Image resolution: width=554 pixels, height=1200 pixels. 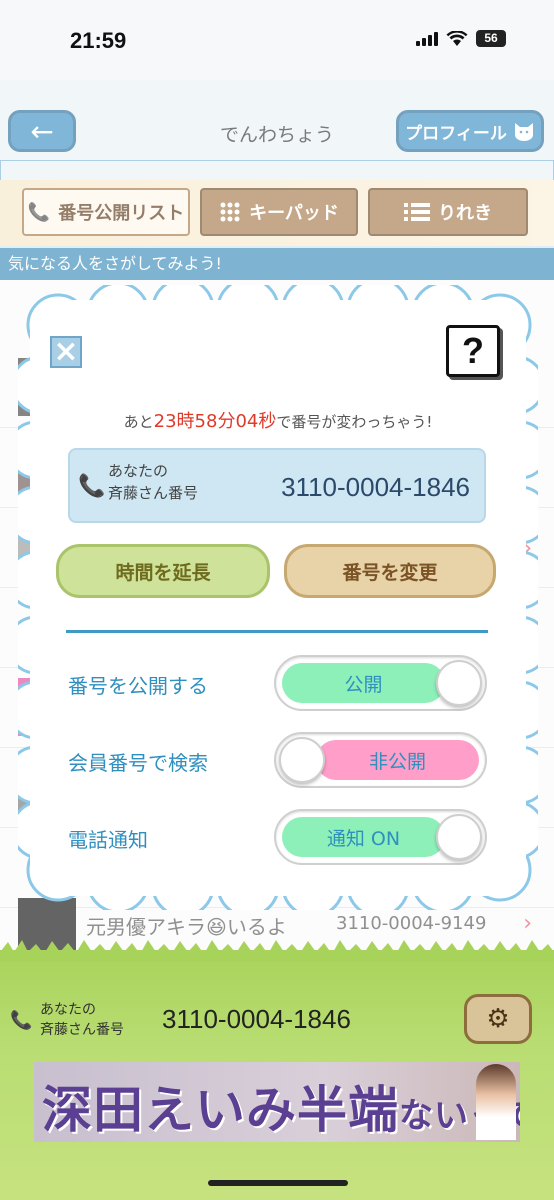 What do you see at coordinates (427, 38) in the screenshot?
I see `signal-icon` at bounding box center [427, 38].